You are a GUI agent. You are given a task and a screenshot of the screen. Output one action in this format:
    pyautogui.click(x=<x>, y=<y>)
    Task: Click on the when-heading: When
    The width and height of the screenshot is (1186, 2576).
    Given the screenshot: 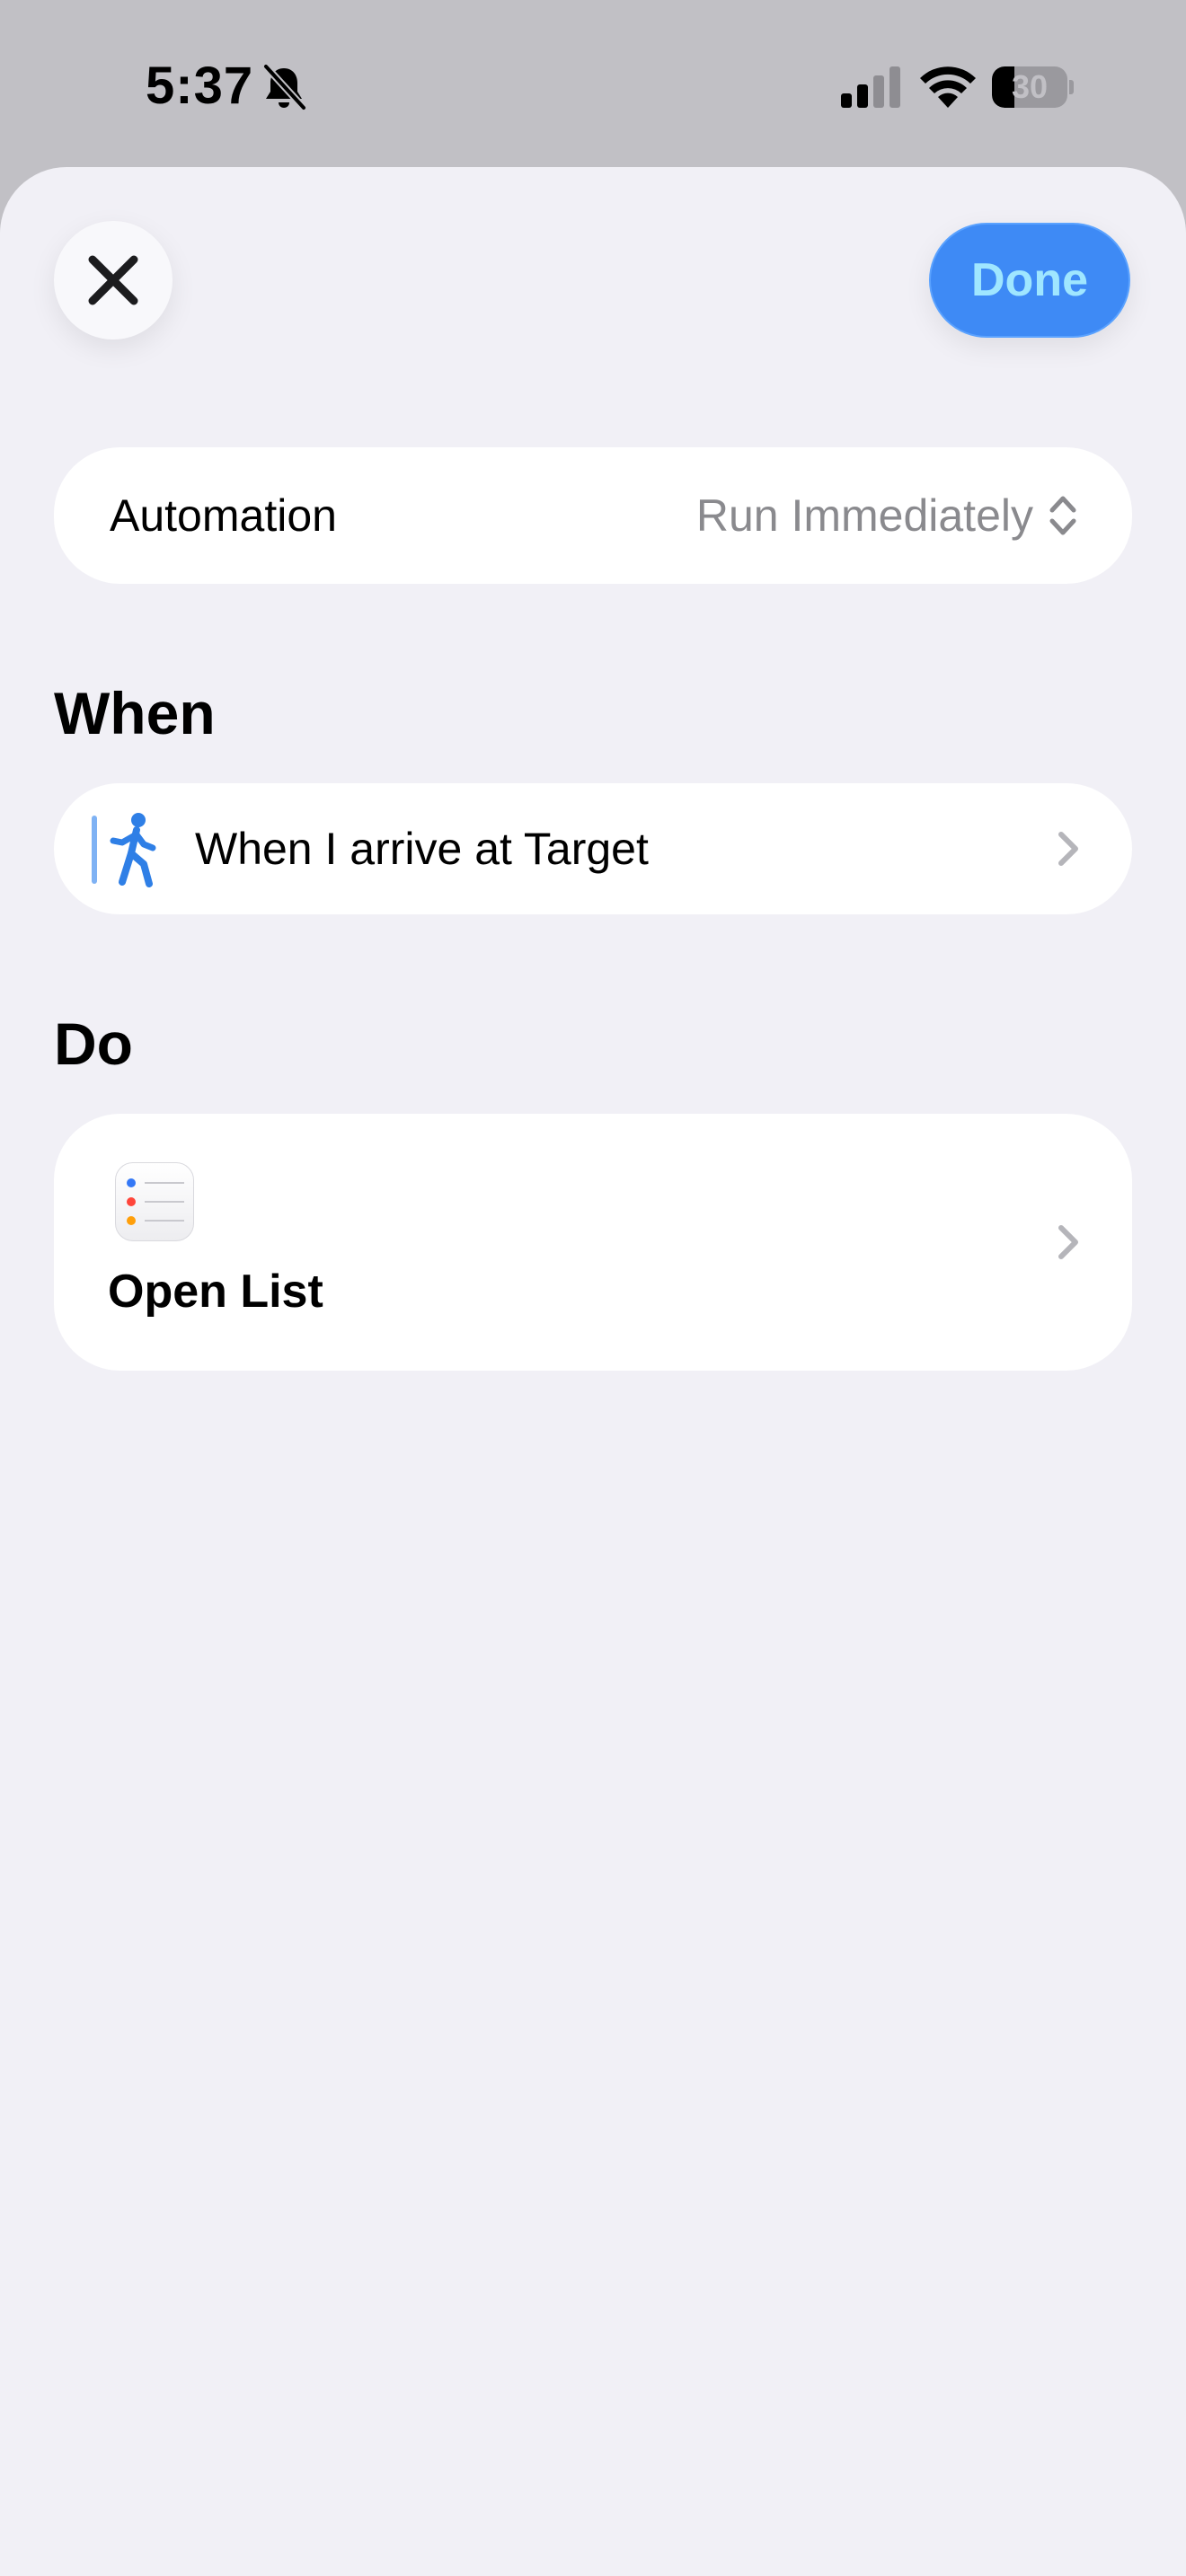 What is the action you would take?
    pyautogui.click(x=135, y=713)
    